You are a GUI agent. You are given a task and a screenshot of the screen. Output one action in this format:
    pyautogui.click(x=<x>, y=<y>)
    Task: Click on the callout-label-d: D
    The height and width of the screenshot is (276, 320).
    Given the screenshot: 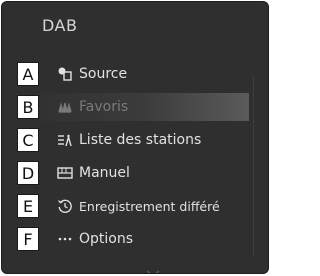 What is the action you would take?
    pyautogui.click(x=28, y=173)
    